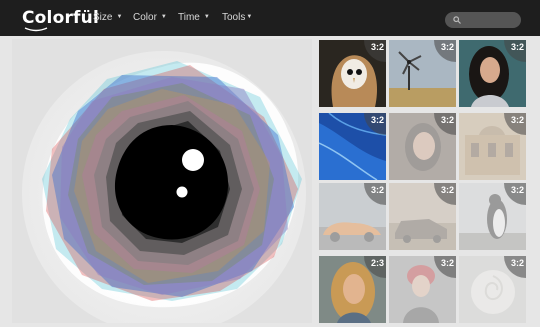 This screenshot has width=540, height=327. What do you see at coordinates (145, 17) in the screenshot?
I see `nav-color-label: Color` at bounding box center [145, 17].